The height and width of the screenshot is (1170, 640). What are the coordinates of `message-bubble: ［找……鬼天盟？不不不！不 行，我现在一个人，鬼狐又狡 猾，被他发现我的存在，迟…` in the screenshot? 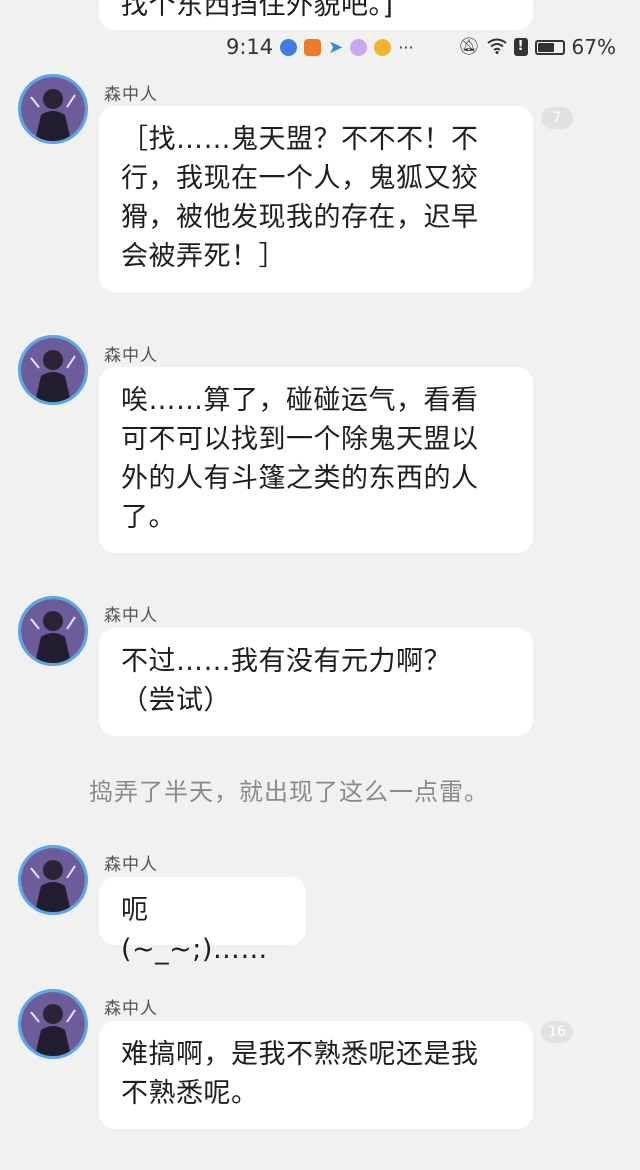 It's located at (316, 199).